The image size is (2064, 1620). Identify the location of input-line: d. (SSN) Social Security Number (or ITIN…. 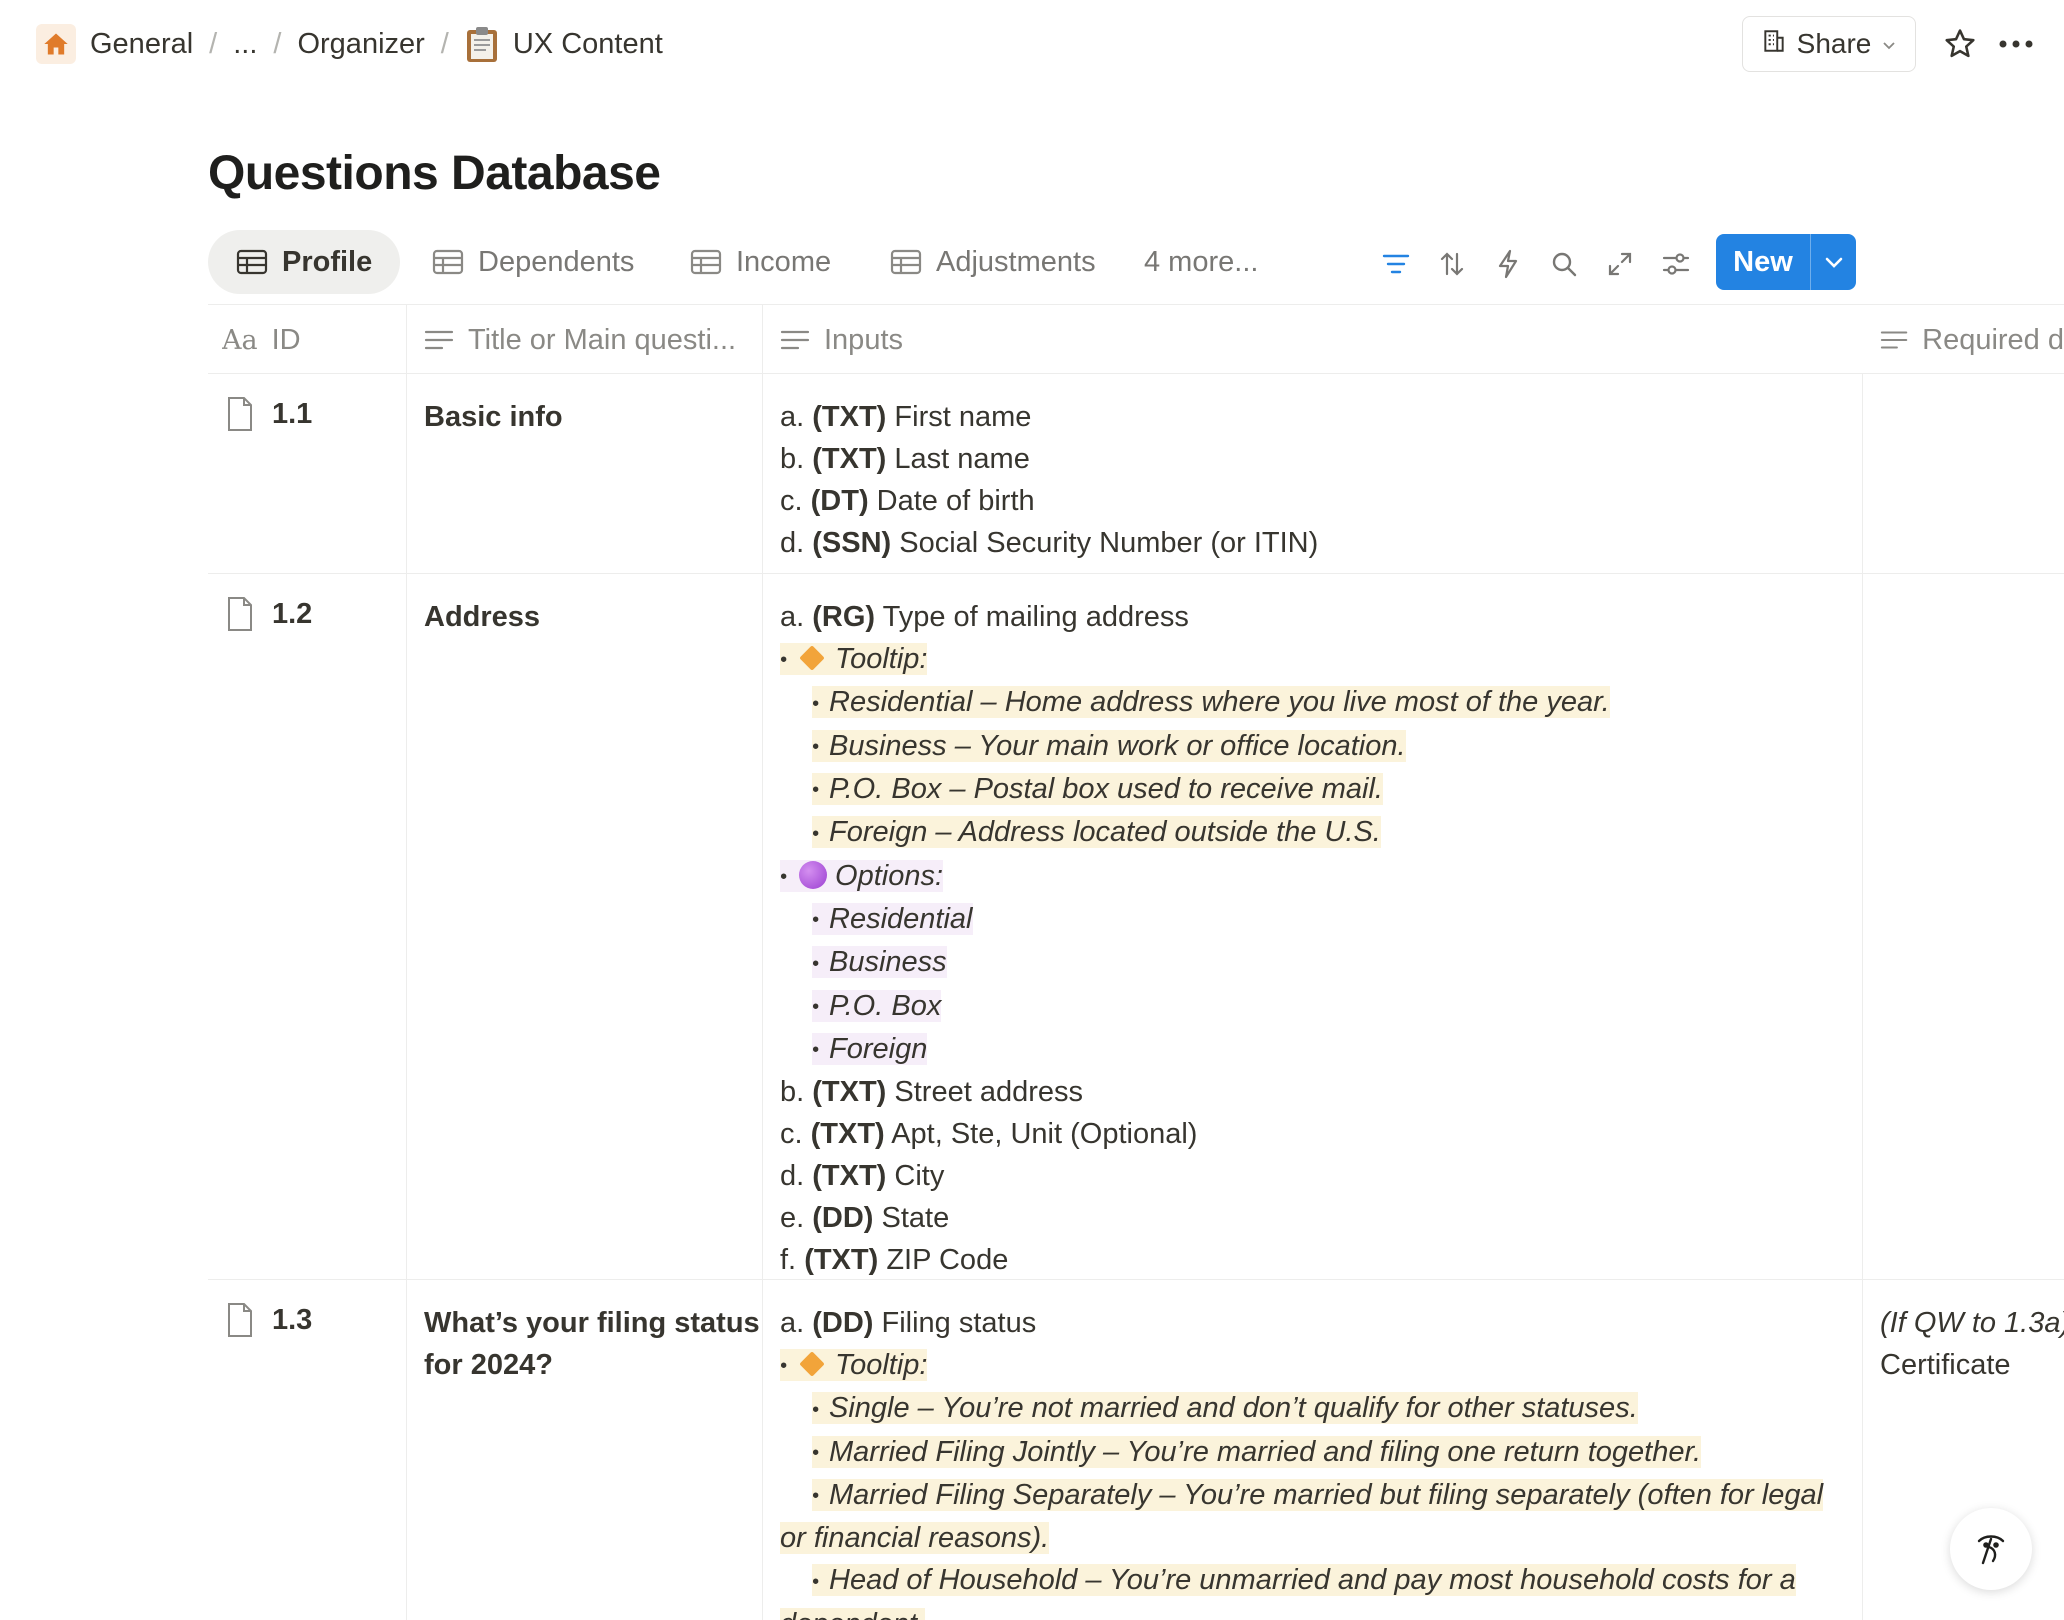
(1049, 543).